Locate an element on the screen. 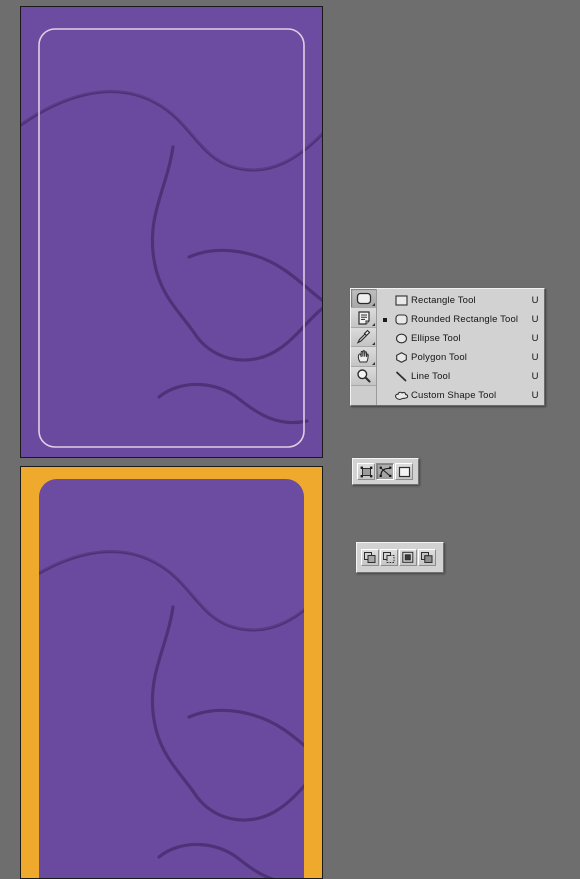  add-shape-icon is located at coordinates (370, 557).